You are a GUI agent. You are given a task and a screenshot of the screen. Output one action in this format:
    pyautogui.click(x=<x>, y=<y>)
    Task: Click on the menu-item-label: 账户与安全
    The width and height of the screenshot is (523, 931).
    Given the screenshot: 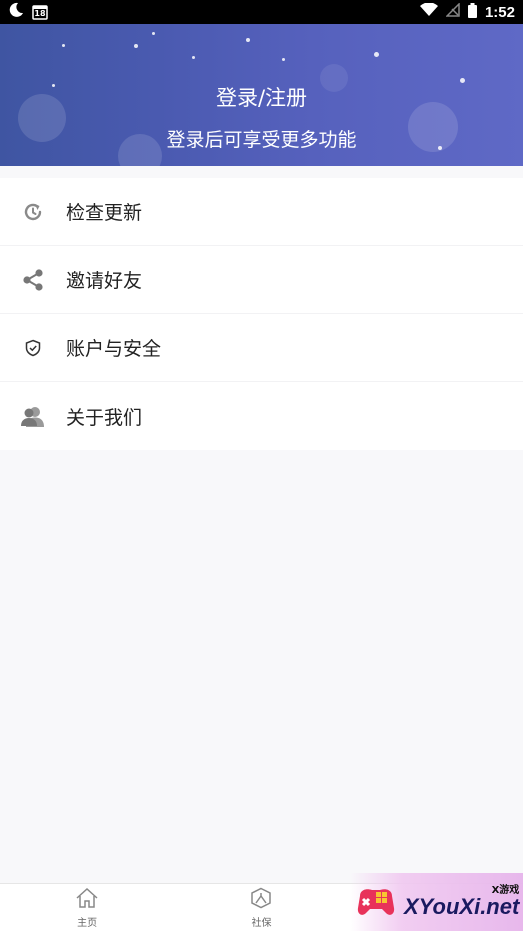 What is the action you would take?
    pyautogui.click(x=114, y=349)
    